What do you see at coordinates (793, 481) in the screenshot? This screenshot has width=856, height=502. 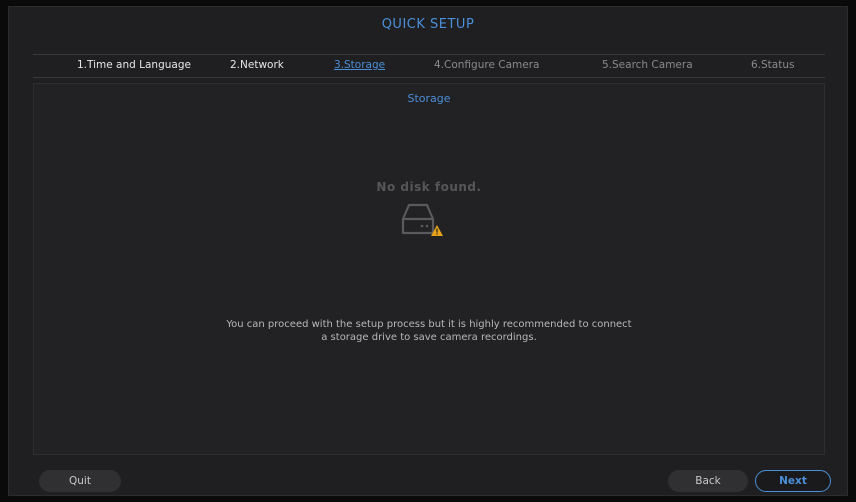 I see `next-button: Next` at bounding box center [793, 481].